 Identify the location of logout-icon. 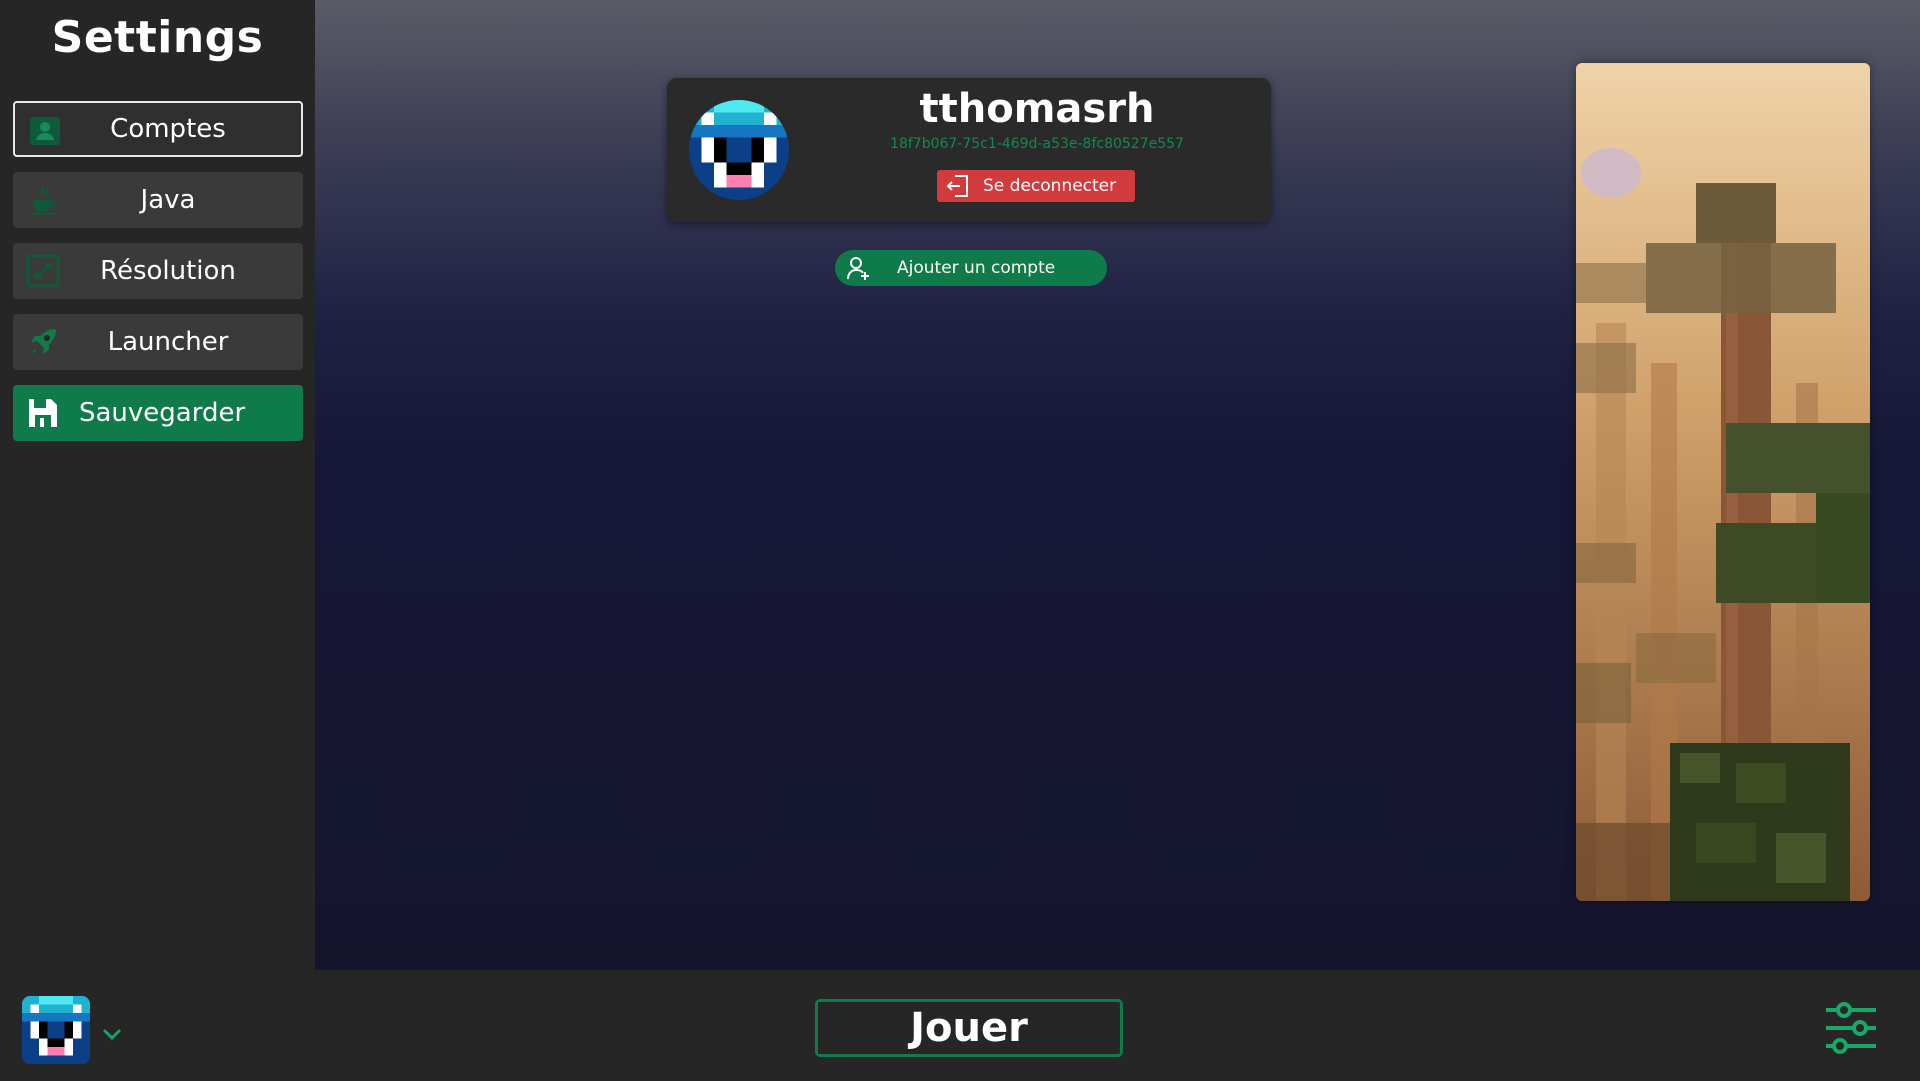
(957, 186).